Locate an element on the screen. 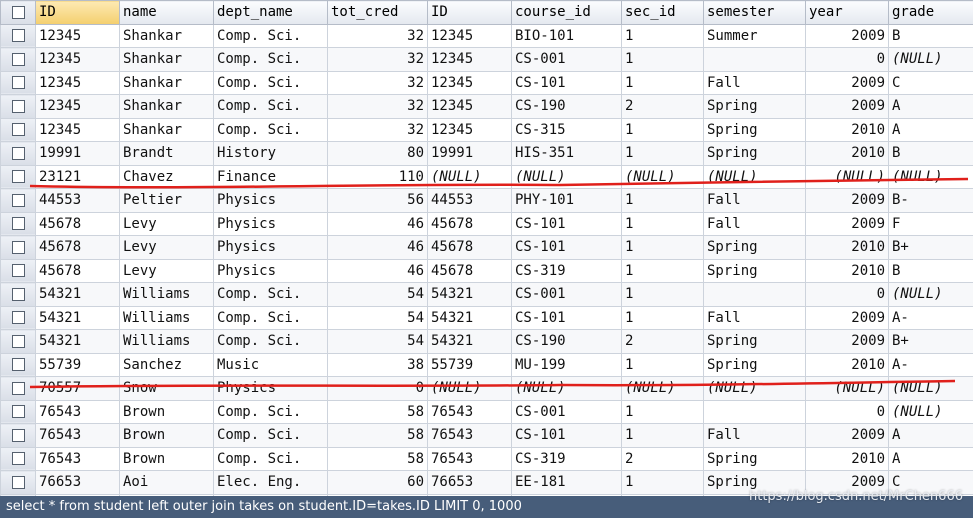 This screenshot has width=973, height=518. table-cell-grade: F is located at coordinates (930, 223).